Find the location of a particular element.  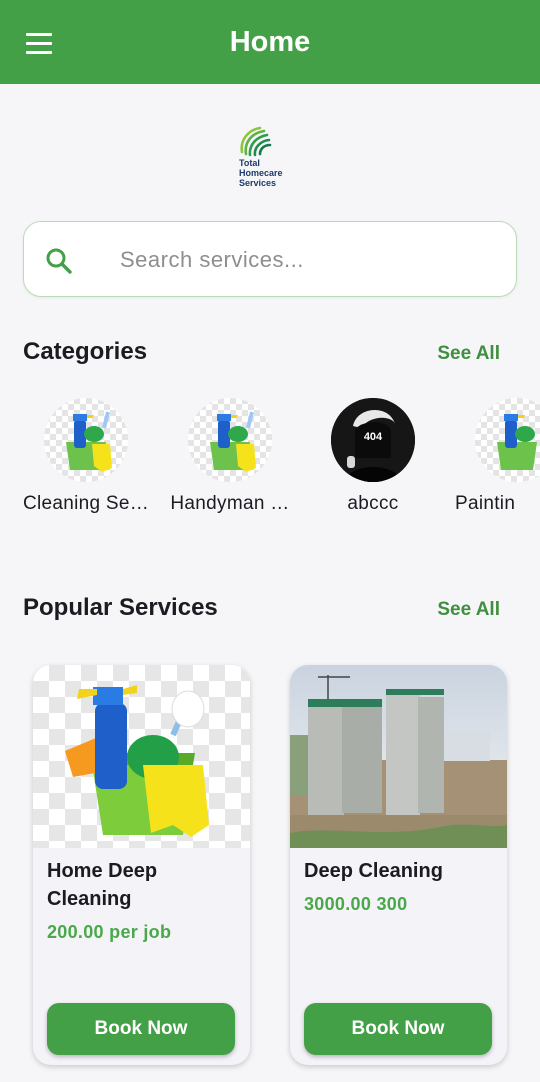

svg-text: 404 is located at coordinates (373, 437).